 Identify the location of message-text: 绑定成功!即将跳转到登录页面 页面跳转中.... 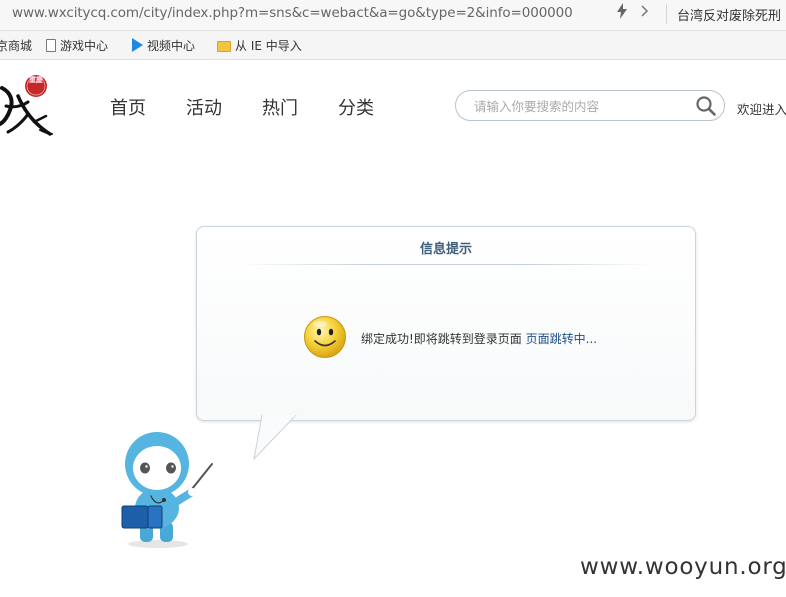
(479, 338).